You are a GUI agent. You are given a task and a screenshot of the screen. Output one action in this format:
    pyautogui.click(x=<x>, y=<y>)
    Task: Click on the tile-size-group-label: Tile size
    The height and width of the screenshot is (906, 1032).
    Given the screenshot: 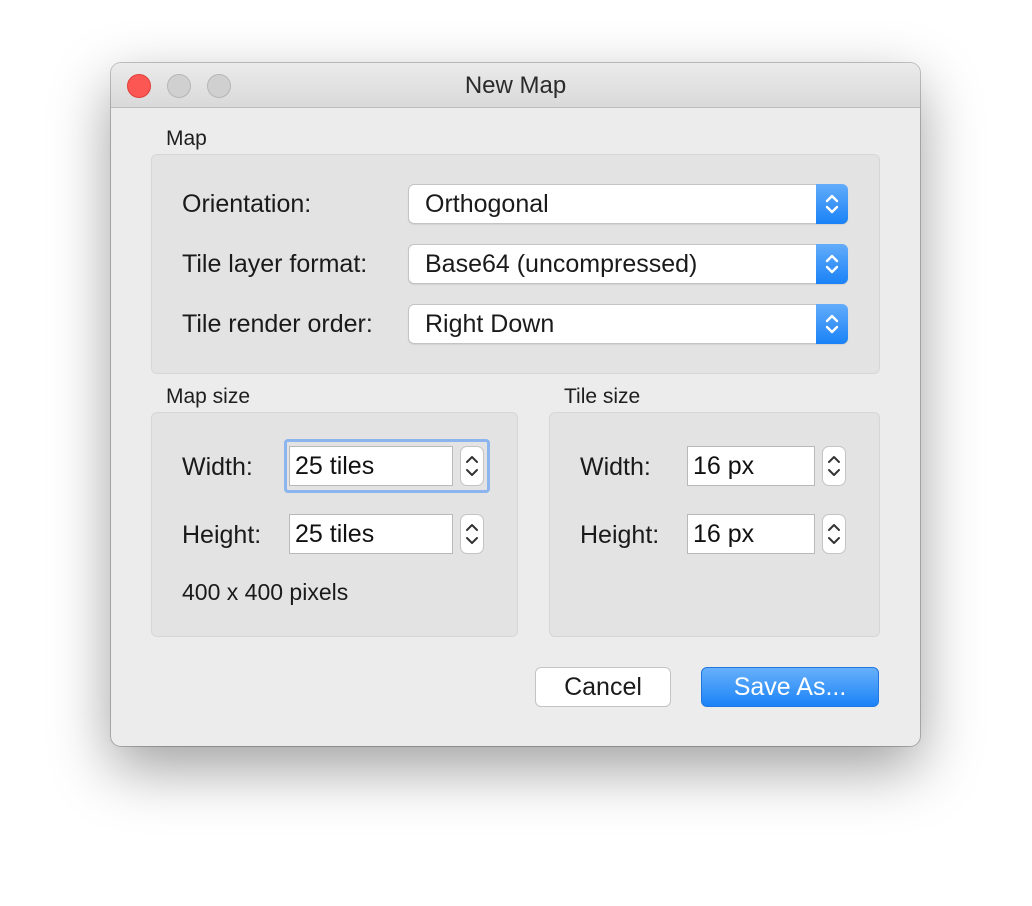 What is the action you would take?
    pyautogui.click(x=602, y=396)
    